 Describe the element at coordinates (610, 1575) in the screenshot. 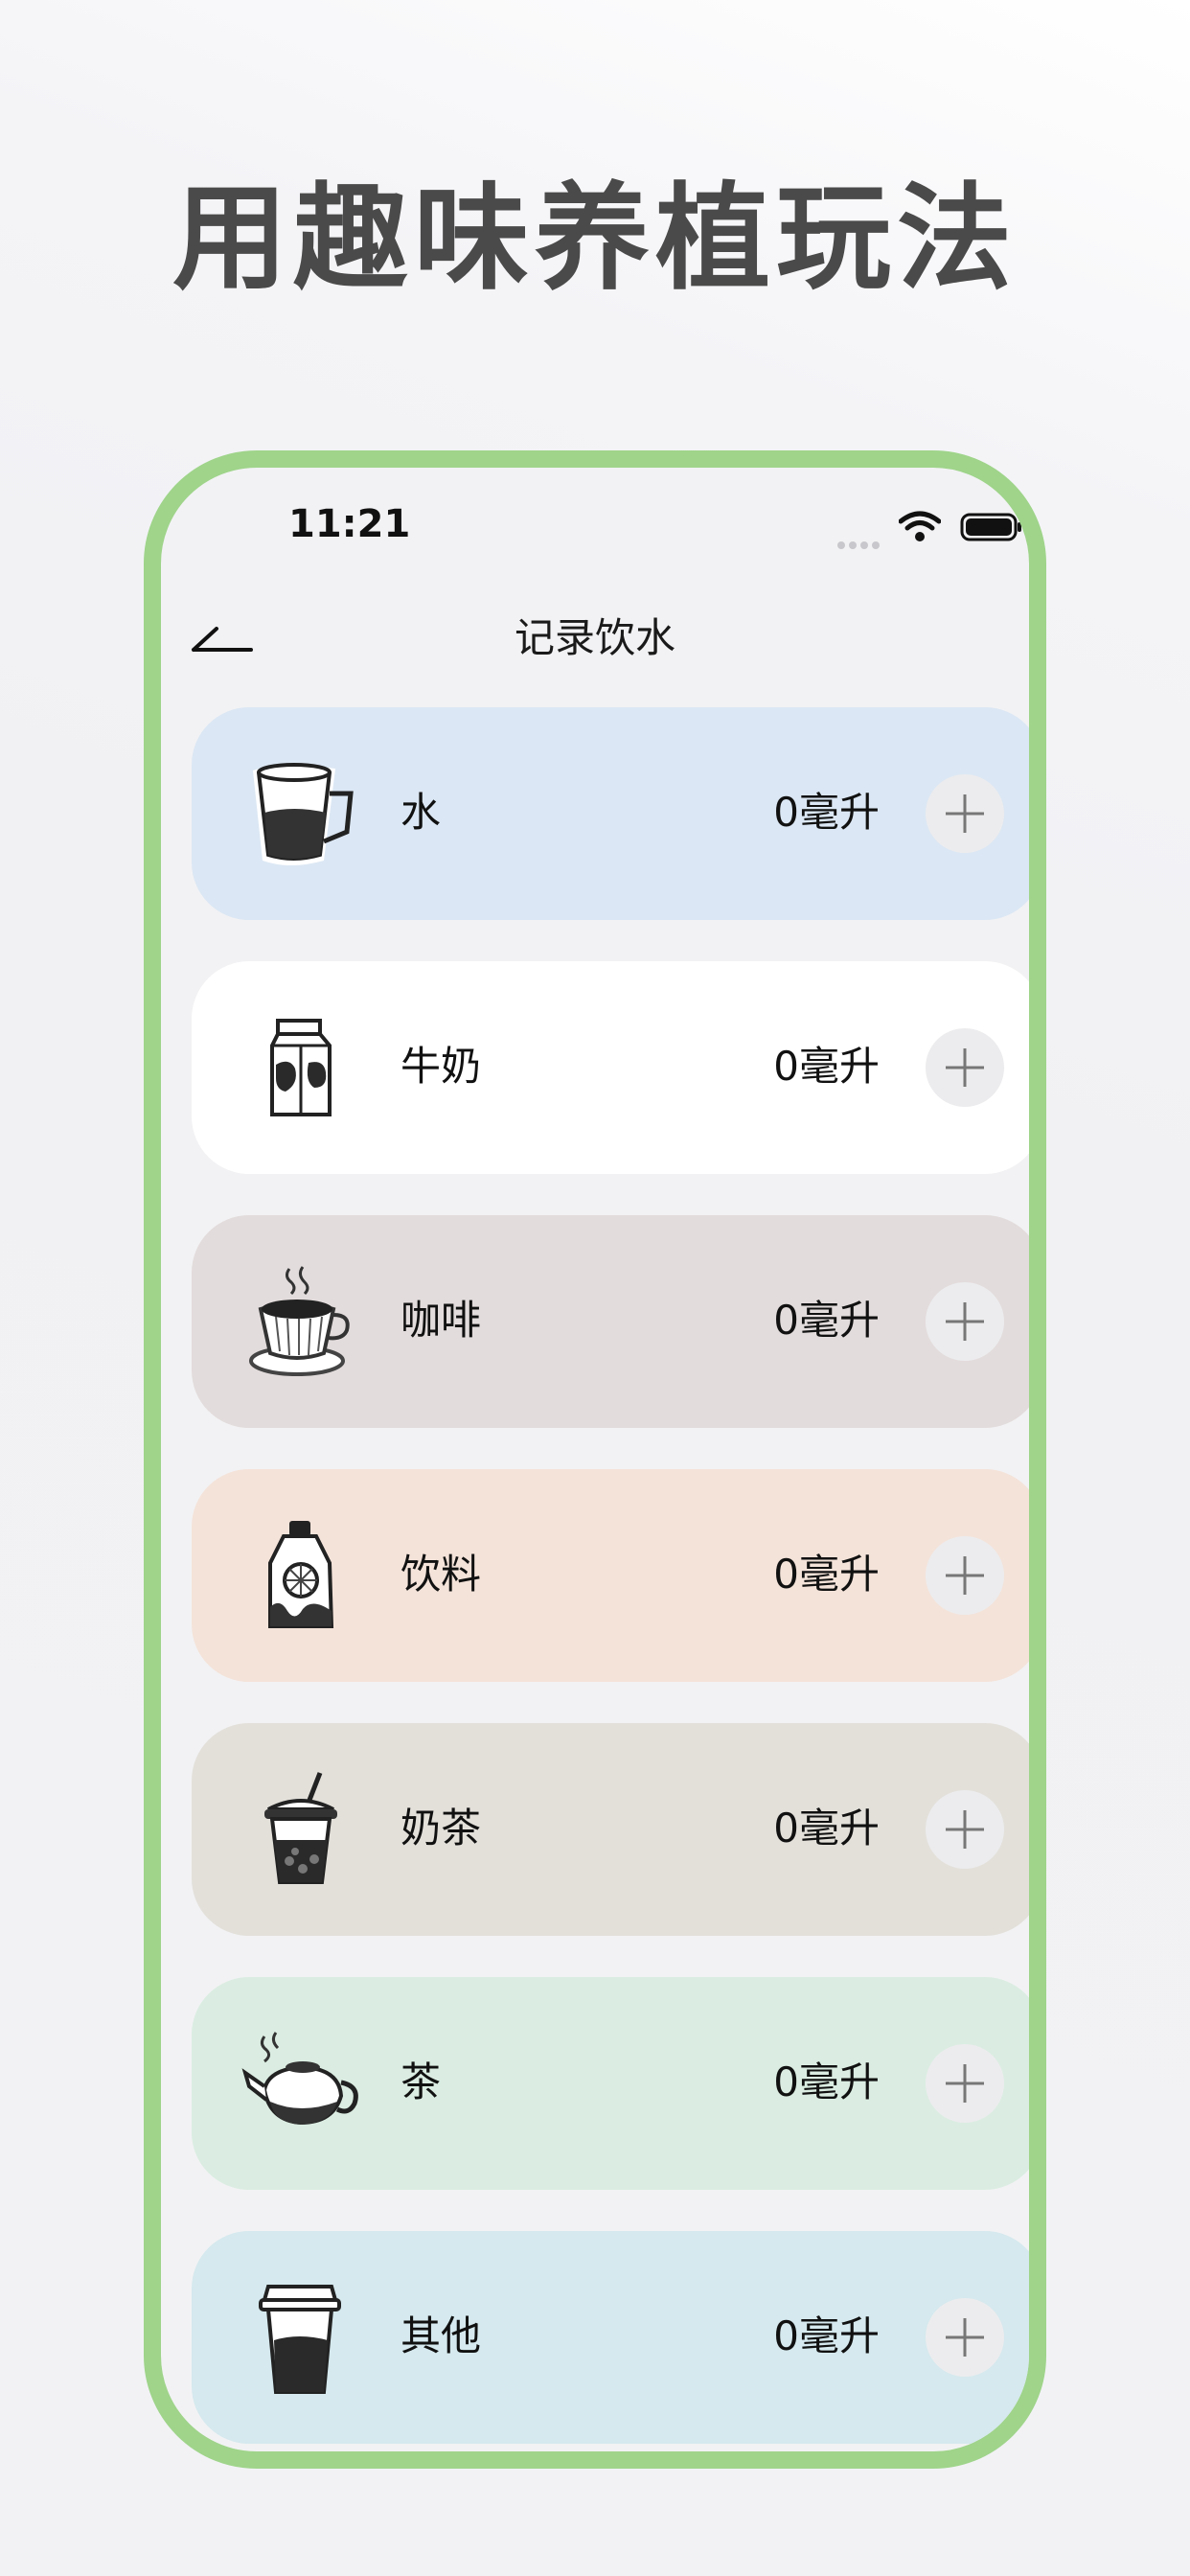

I see `drink-card-beverage: 饮料 0毫升` at that location.